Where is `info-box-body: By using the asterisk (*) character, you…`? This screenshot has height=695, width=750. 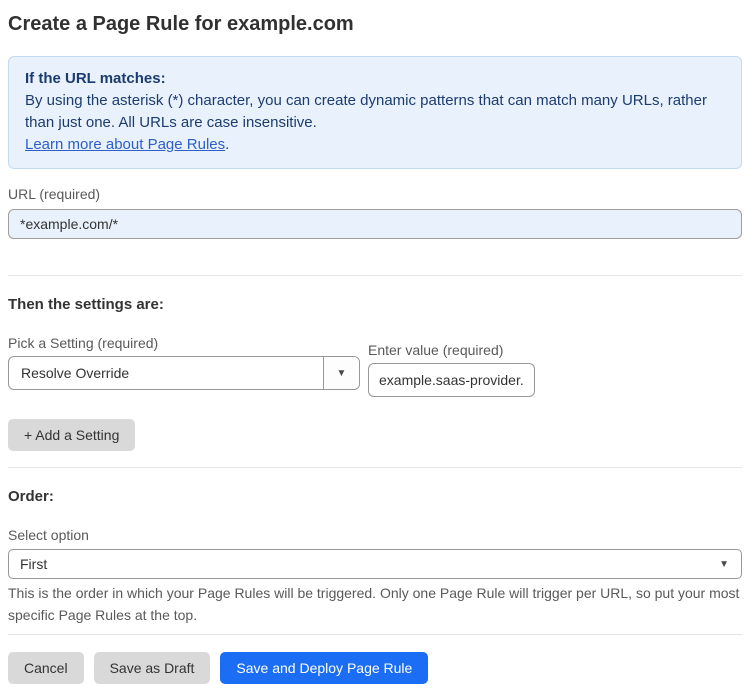 info-box-body: By using the asterisk (*) character, you… is located at coordinates (366, 111).